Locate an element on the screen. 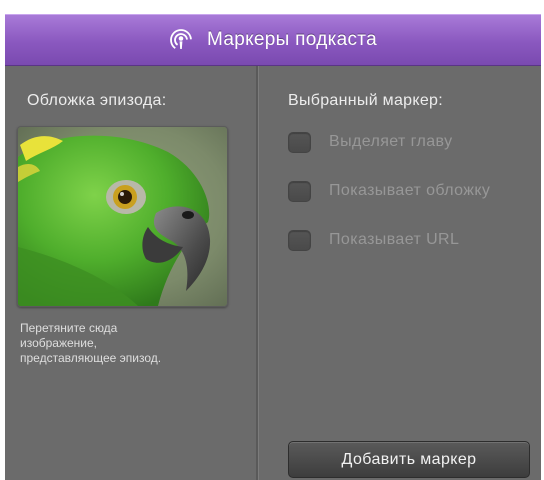 This screenshot has height=480, width=544. chapter-checkbox is located at coordinates (299, 142).